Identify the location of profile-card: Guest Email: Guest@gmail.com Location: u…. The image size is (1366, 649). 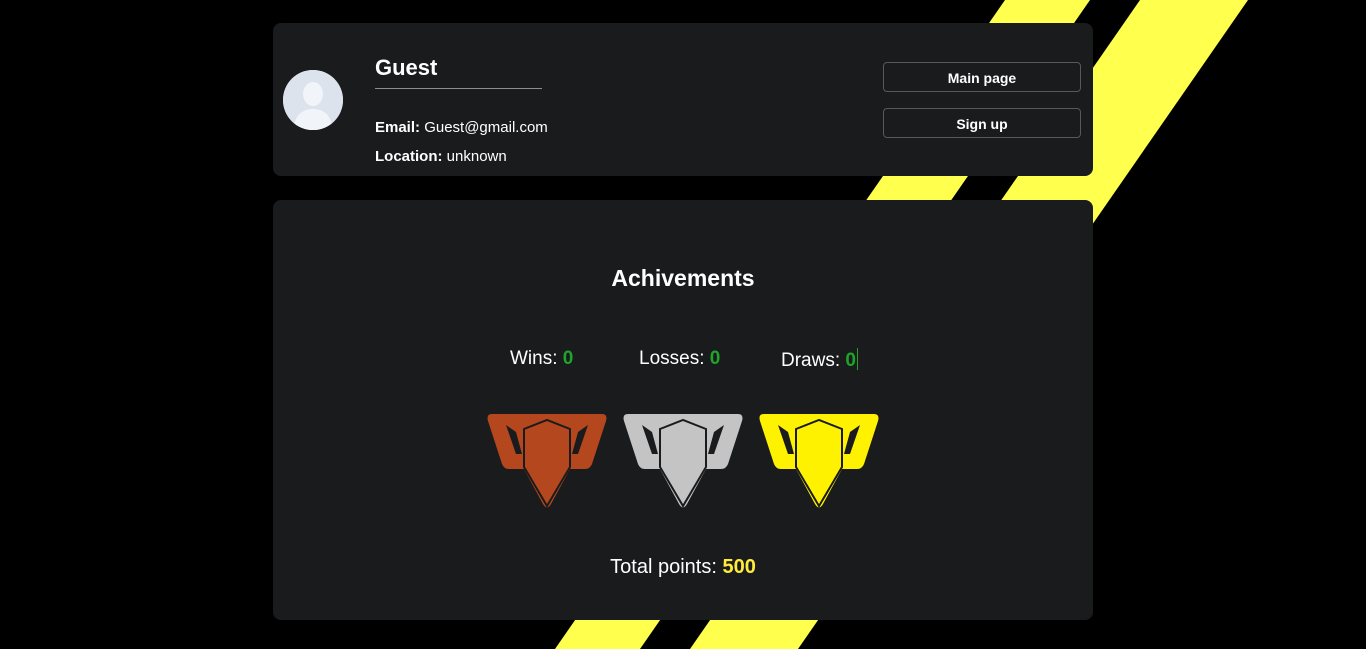
(683, 99).